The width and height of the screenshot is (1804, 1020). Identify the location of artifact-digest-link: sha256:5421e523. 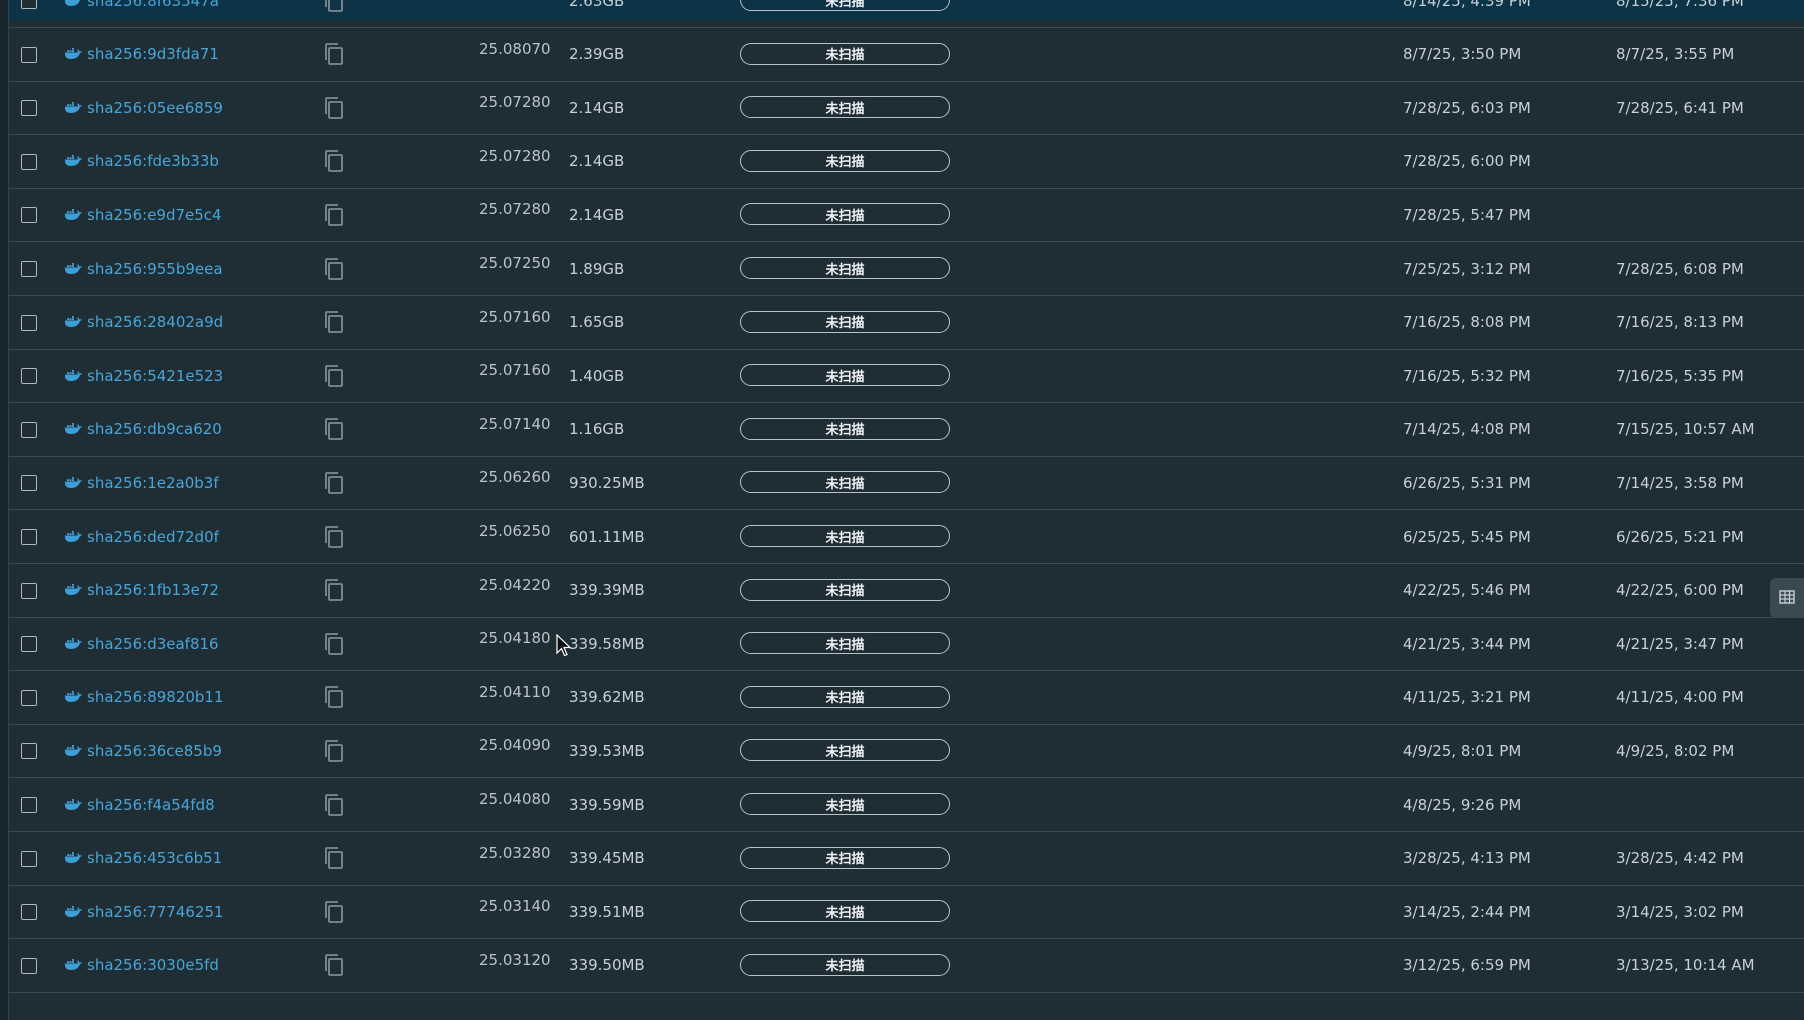
(155, 375).